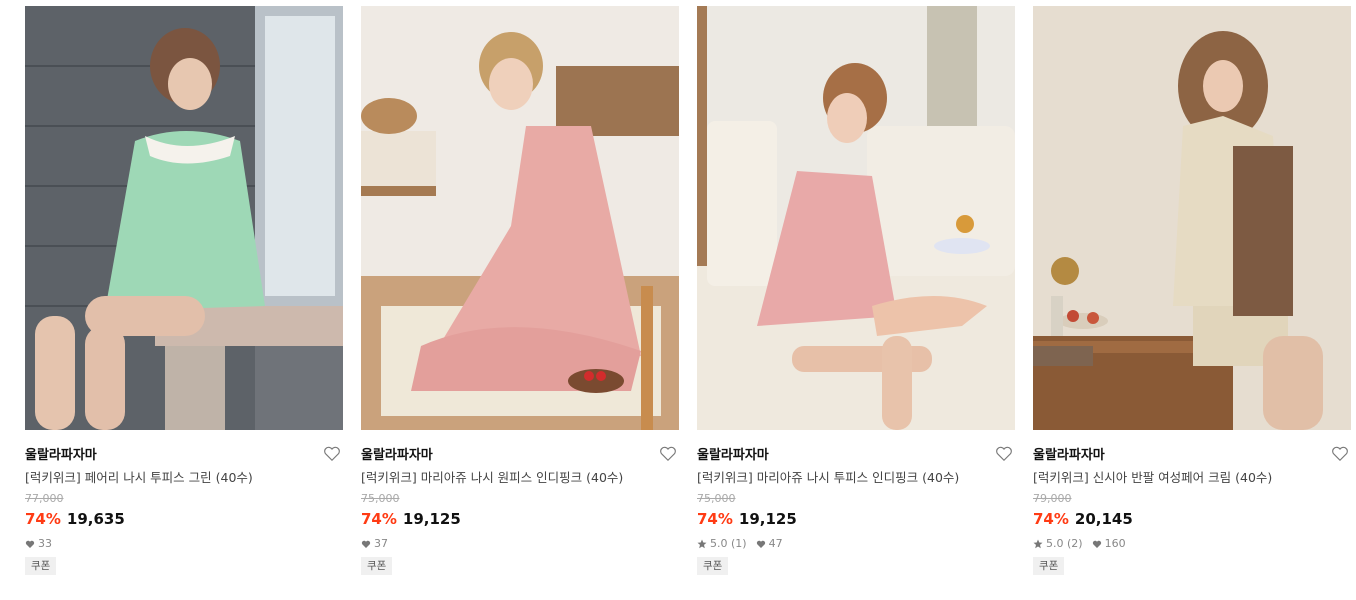 The image size is (1356, 600). I want to click on product-meta: 33, so click(184, 544).